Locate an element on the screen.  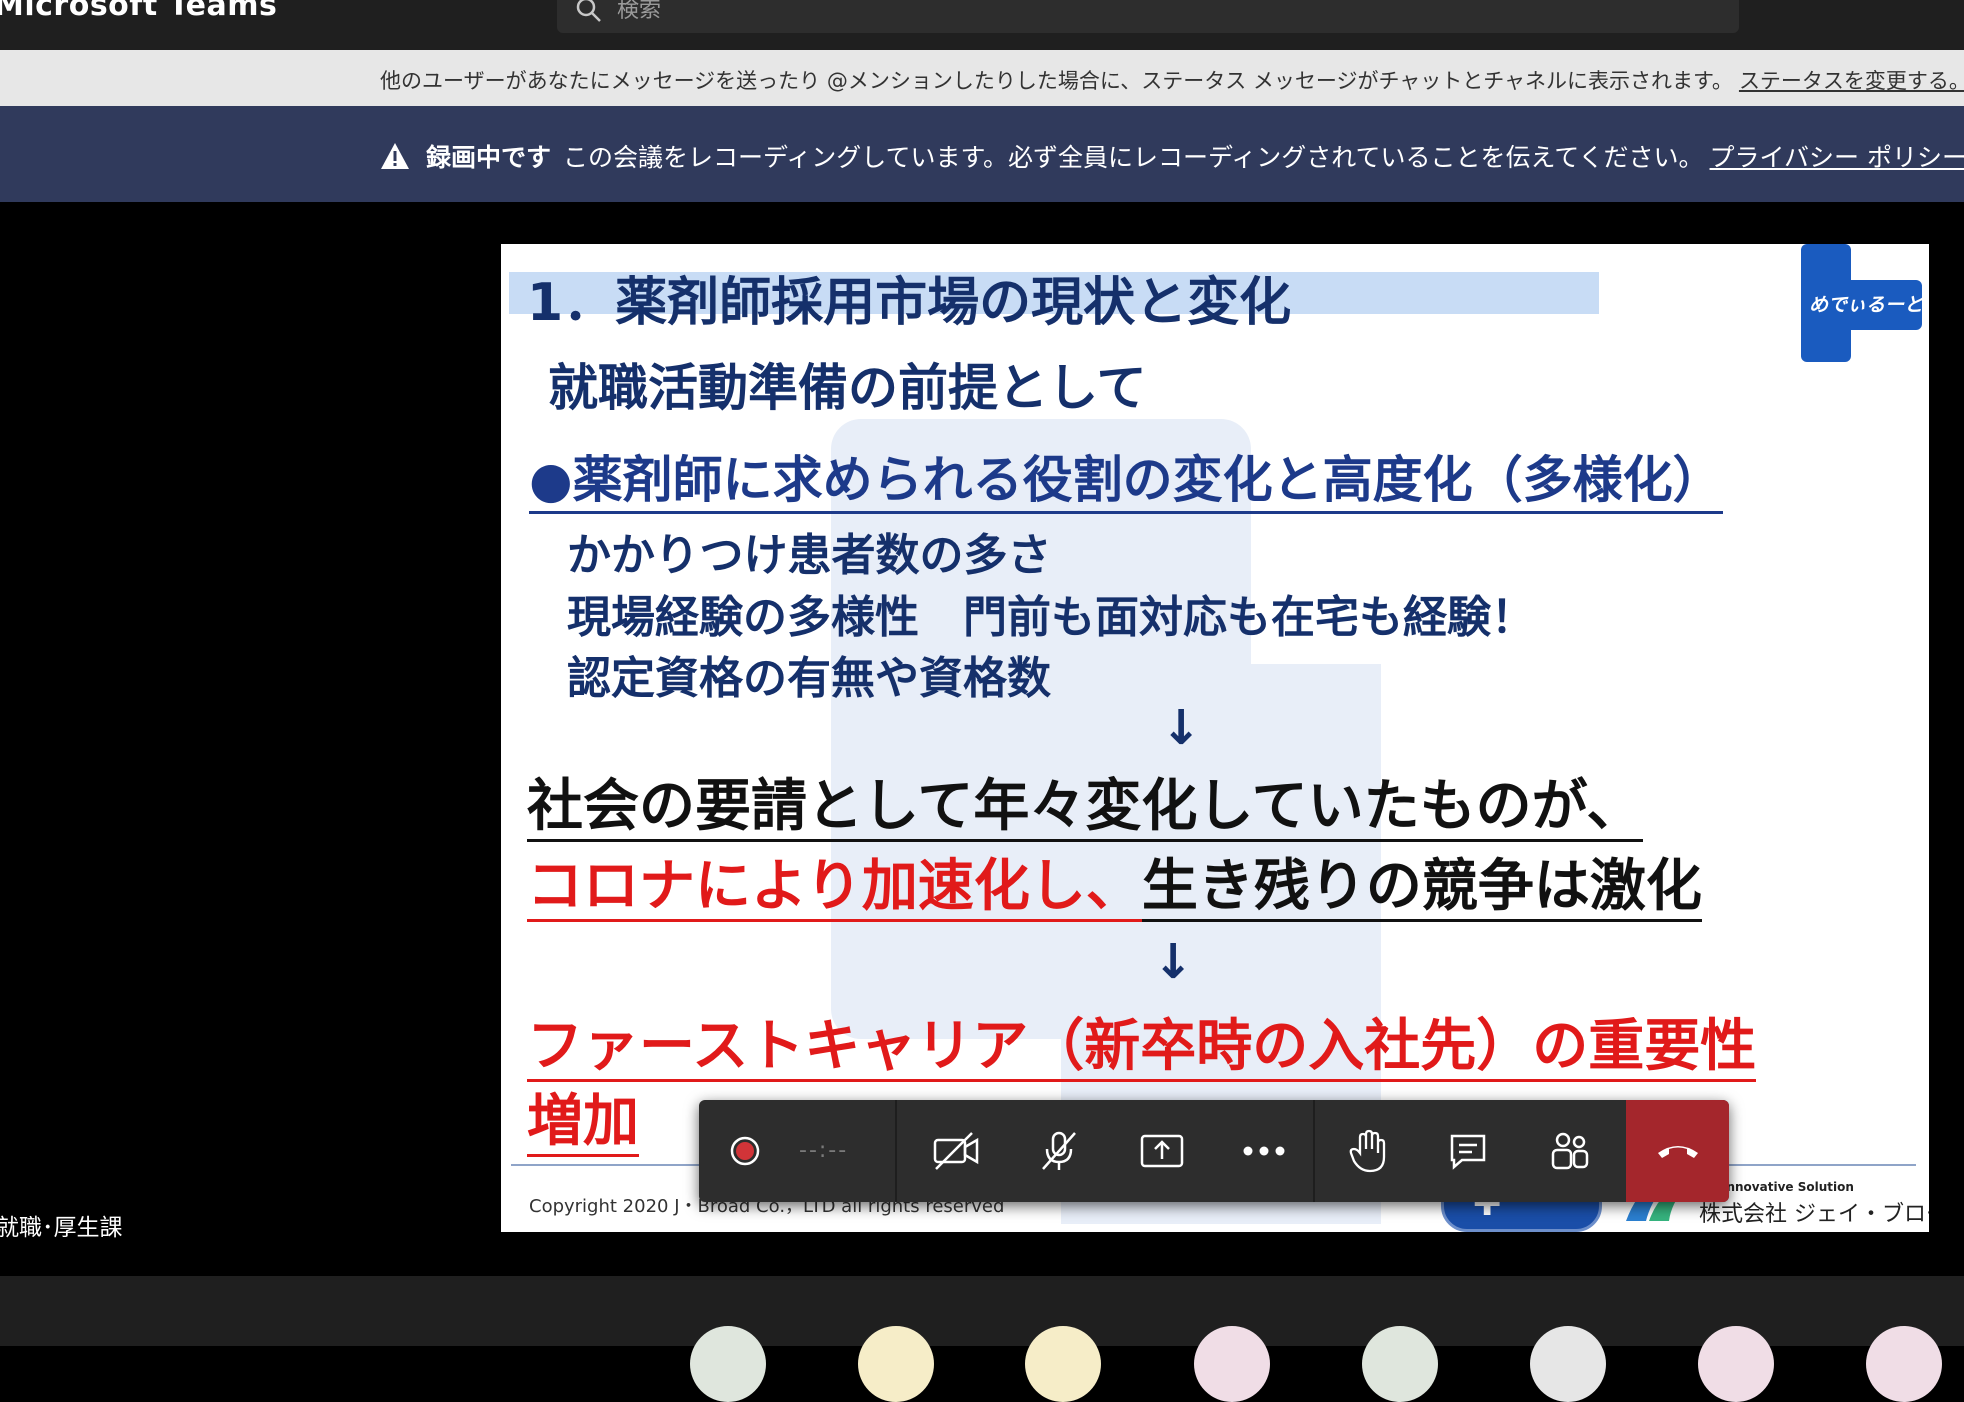
more-actions-button is located at coordinates (1264, 1151).